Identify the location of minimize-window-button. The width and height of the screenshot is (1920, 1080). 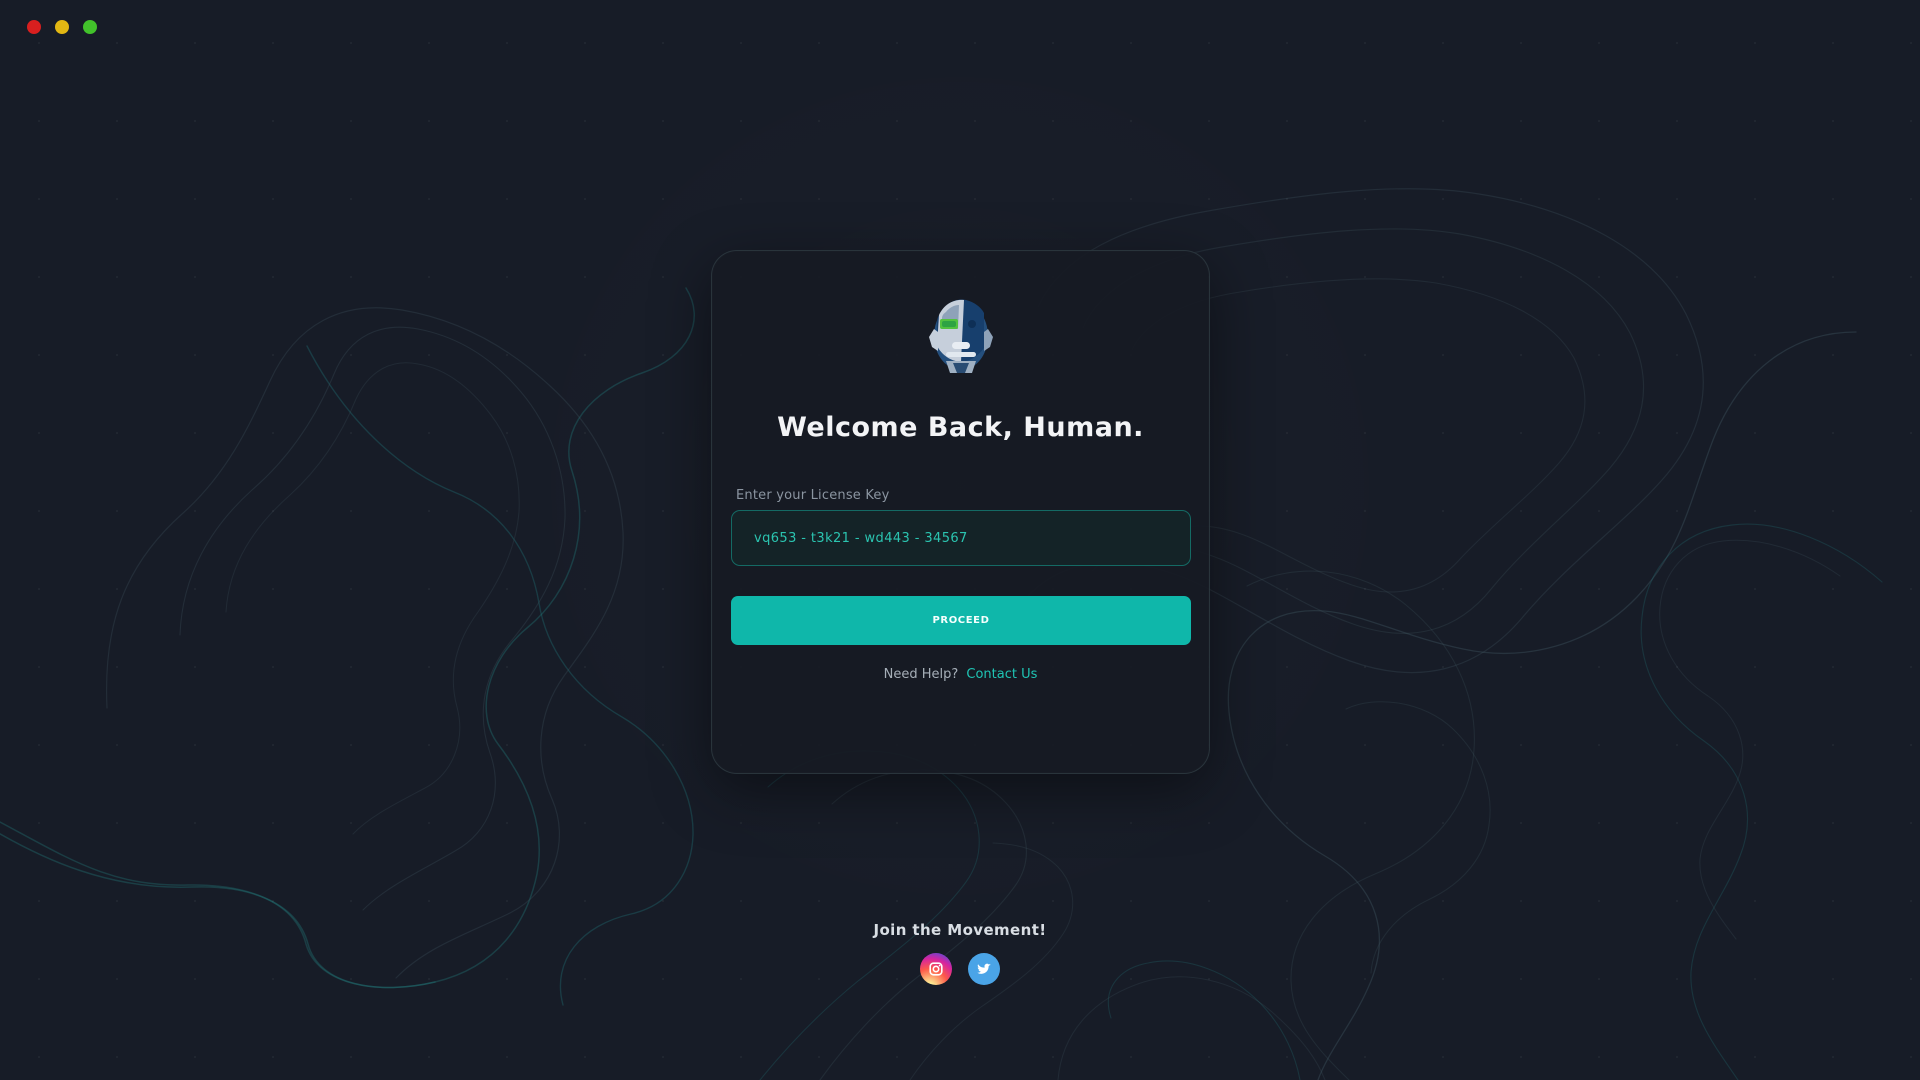
(62, 27).